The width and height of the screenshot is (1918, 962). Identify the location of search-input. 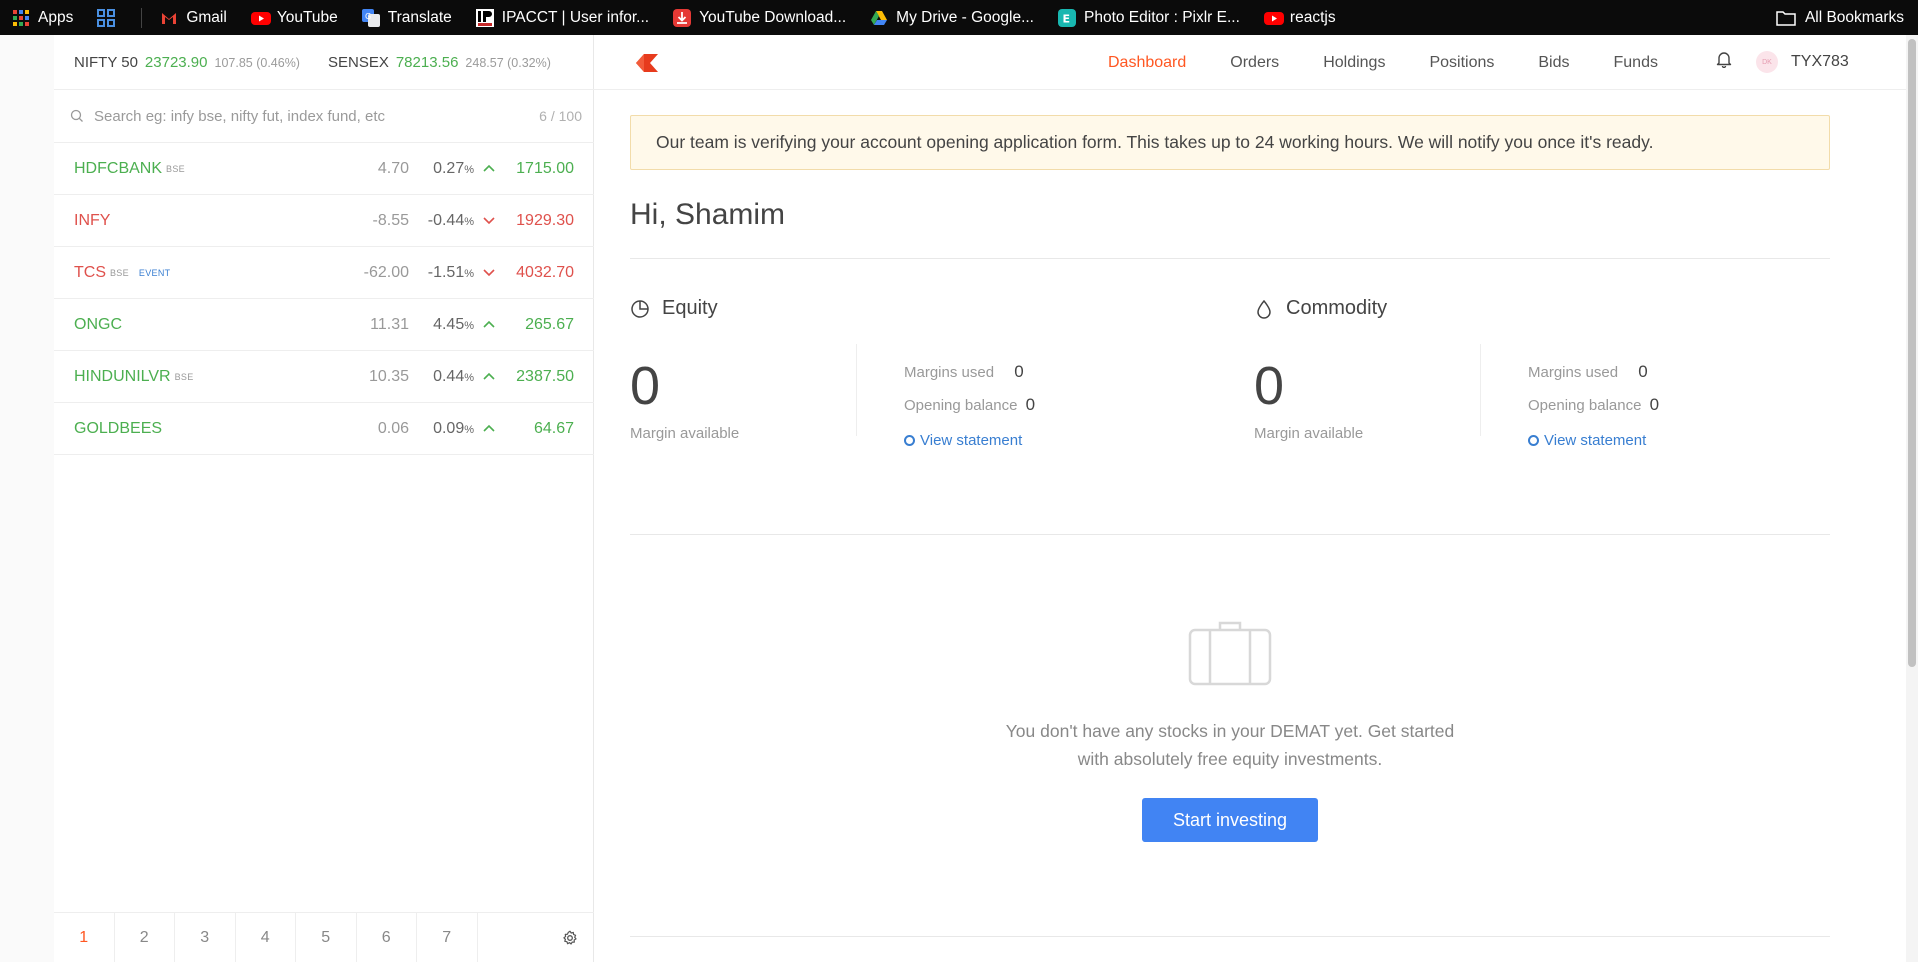
(317, 116).